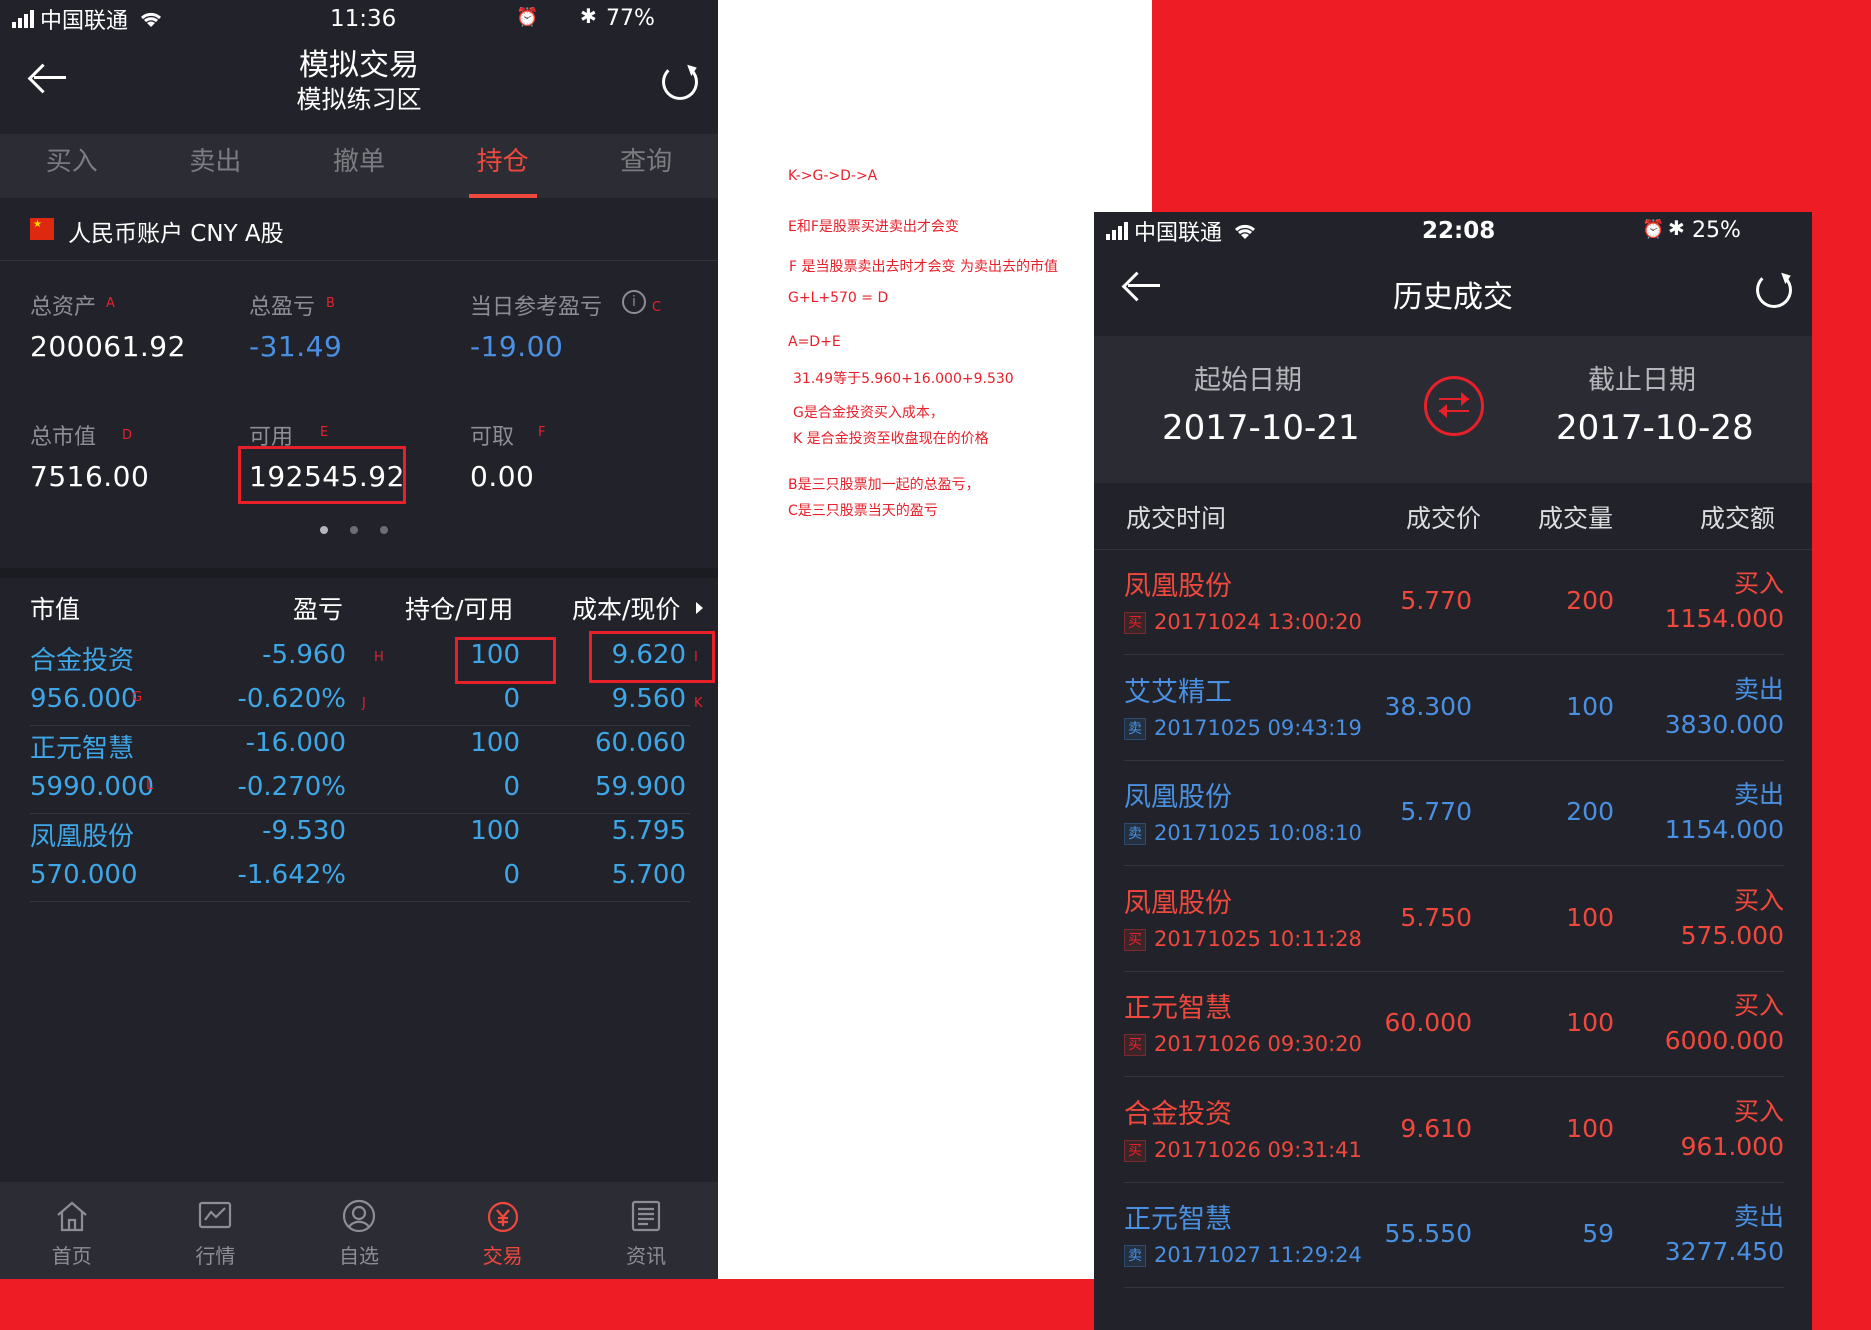  What do you see at coordinates (1178, 233) in the screenshot?
I see `carrier-right: 中国联通` at bounding box center [1178, 233].